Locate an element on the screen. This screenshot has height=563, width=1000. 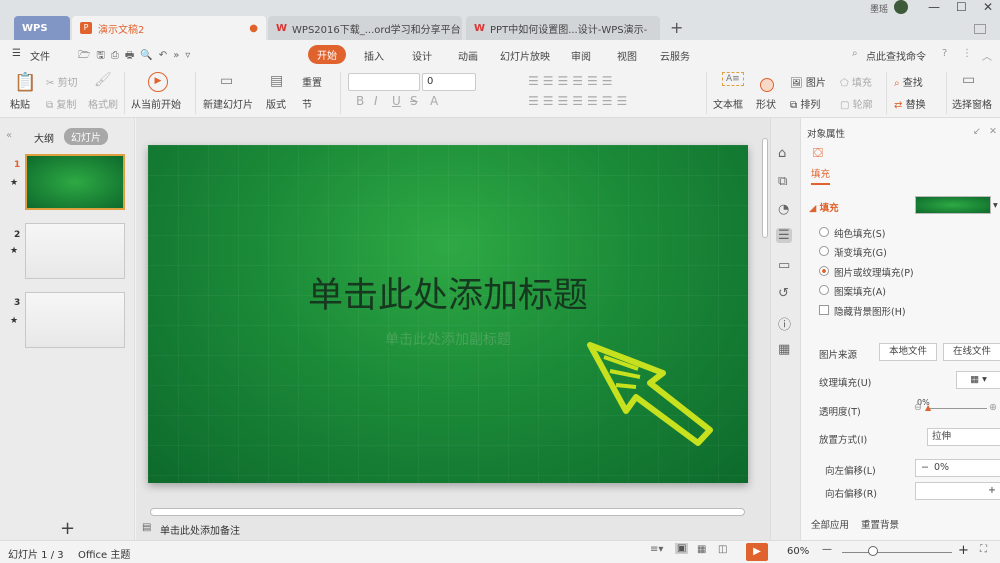
fill-button: ⬠ 填充 is located at coordinates (856, 81).